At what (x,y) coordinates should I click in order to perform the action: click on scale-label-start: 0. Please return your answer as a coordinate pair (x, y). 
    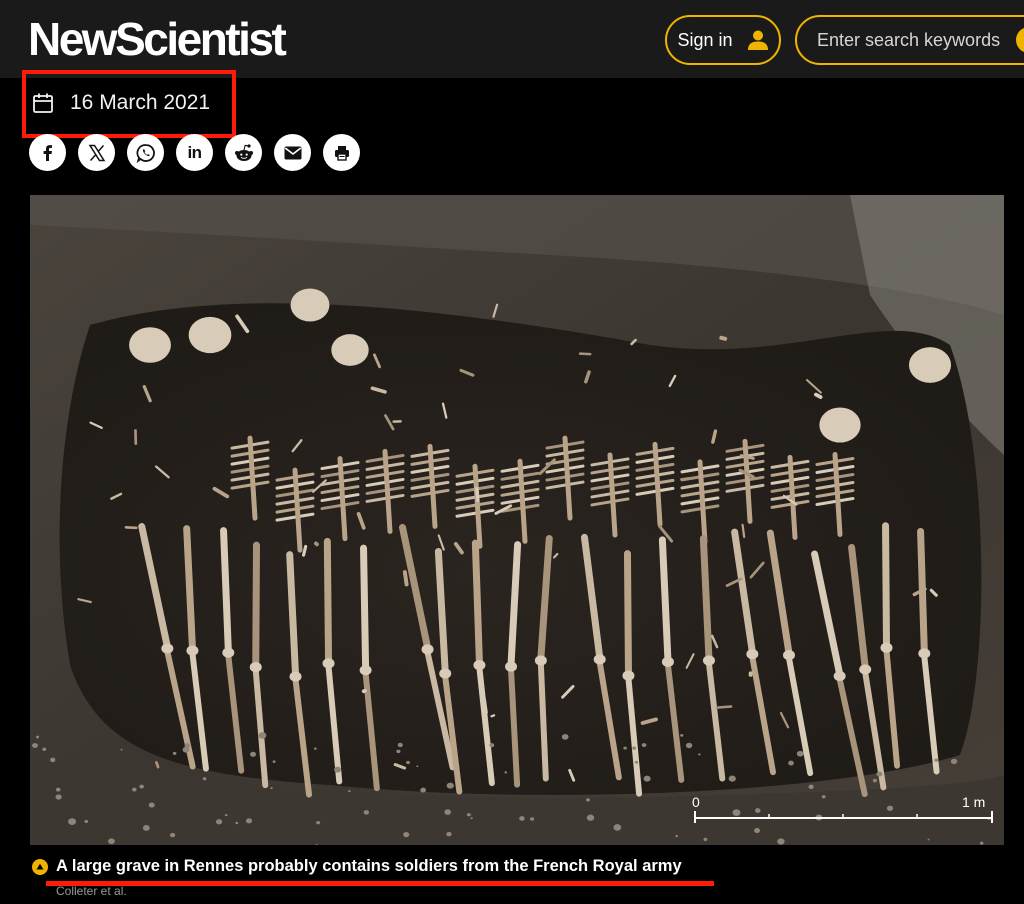
    Looking at the image, I should click on (696, 802).